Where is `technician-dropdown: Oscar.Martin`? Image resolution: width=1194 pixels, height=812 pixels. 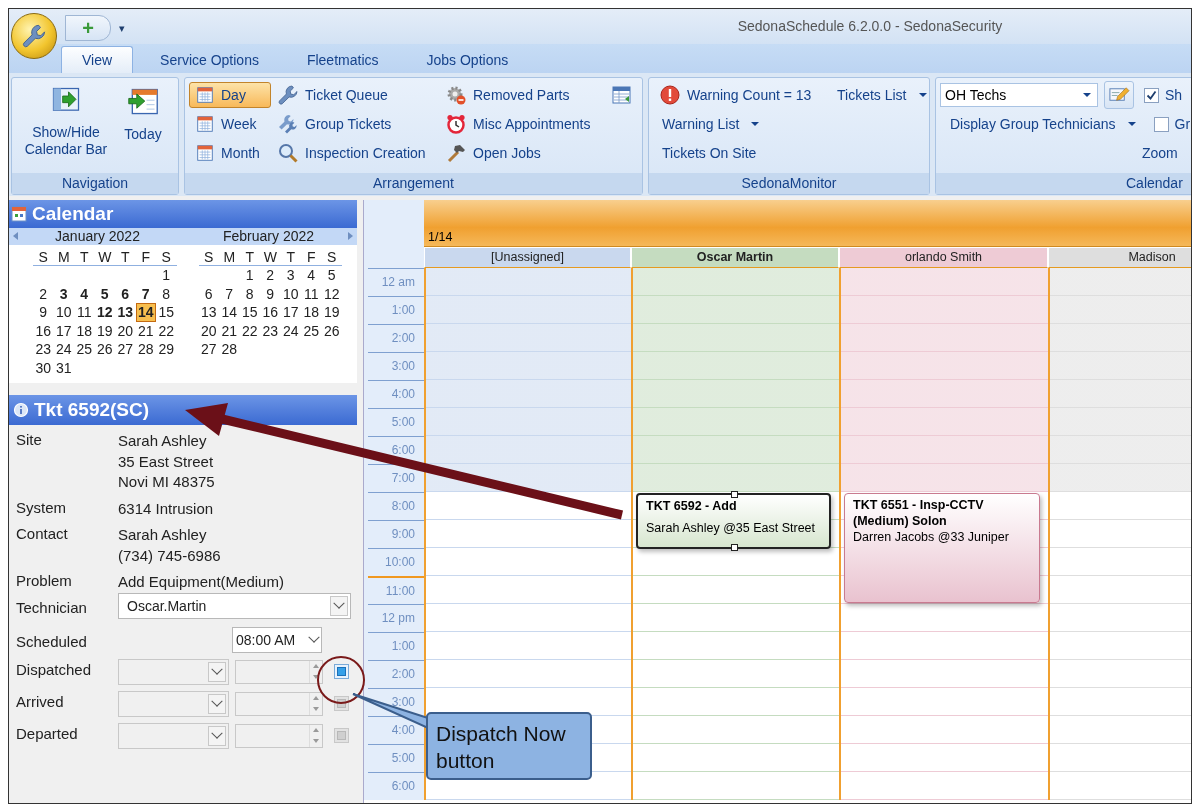
technician-dropdown: Oscar.Martin is located at coordinates (234, 605).